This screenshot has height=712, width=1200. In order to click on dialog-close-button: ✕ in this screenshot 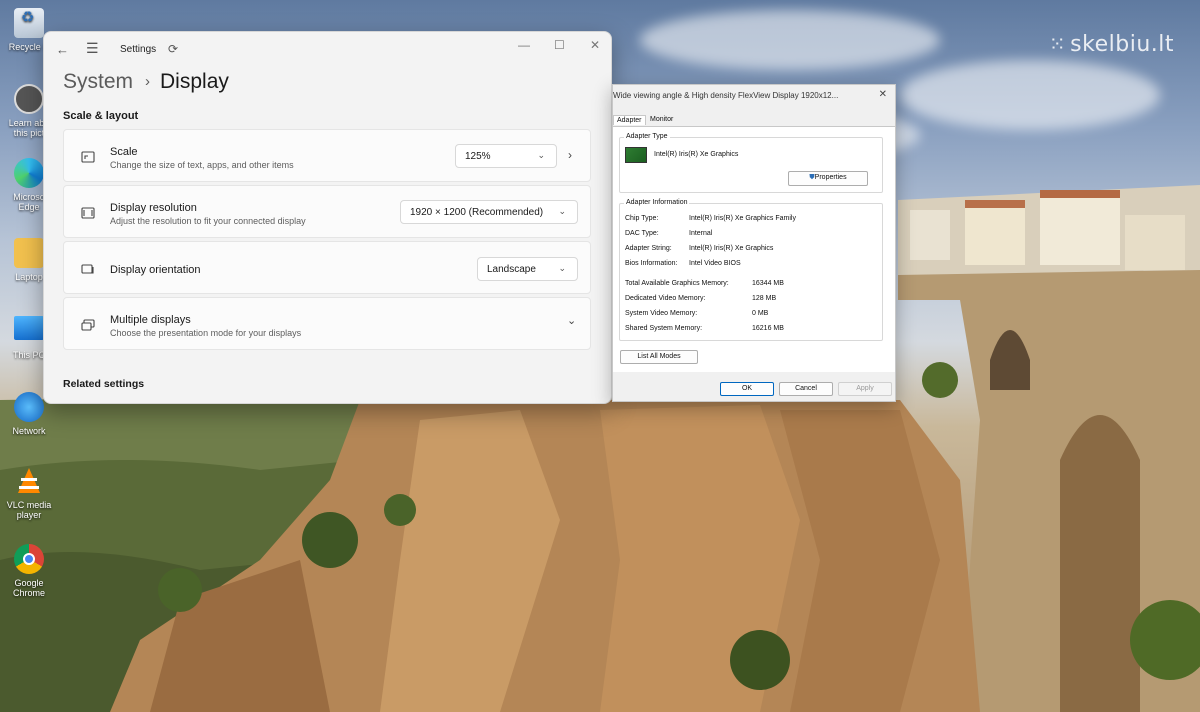, I will do `click(883, 94)`.